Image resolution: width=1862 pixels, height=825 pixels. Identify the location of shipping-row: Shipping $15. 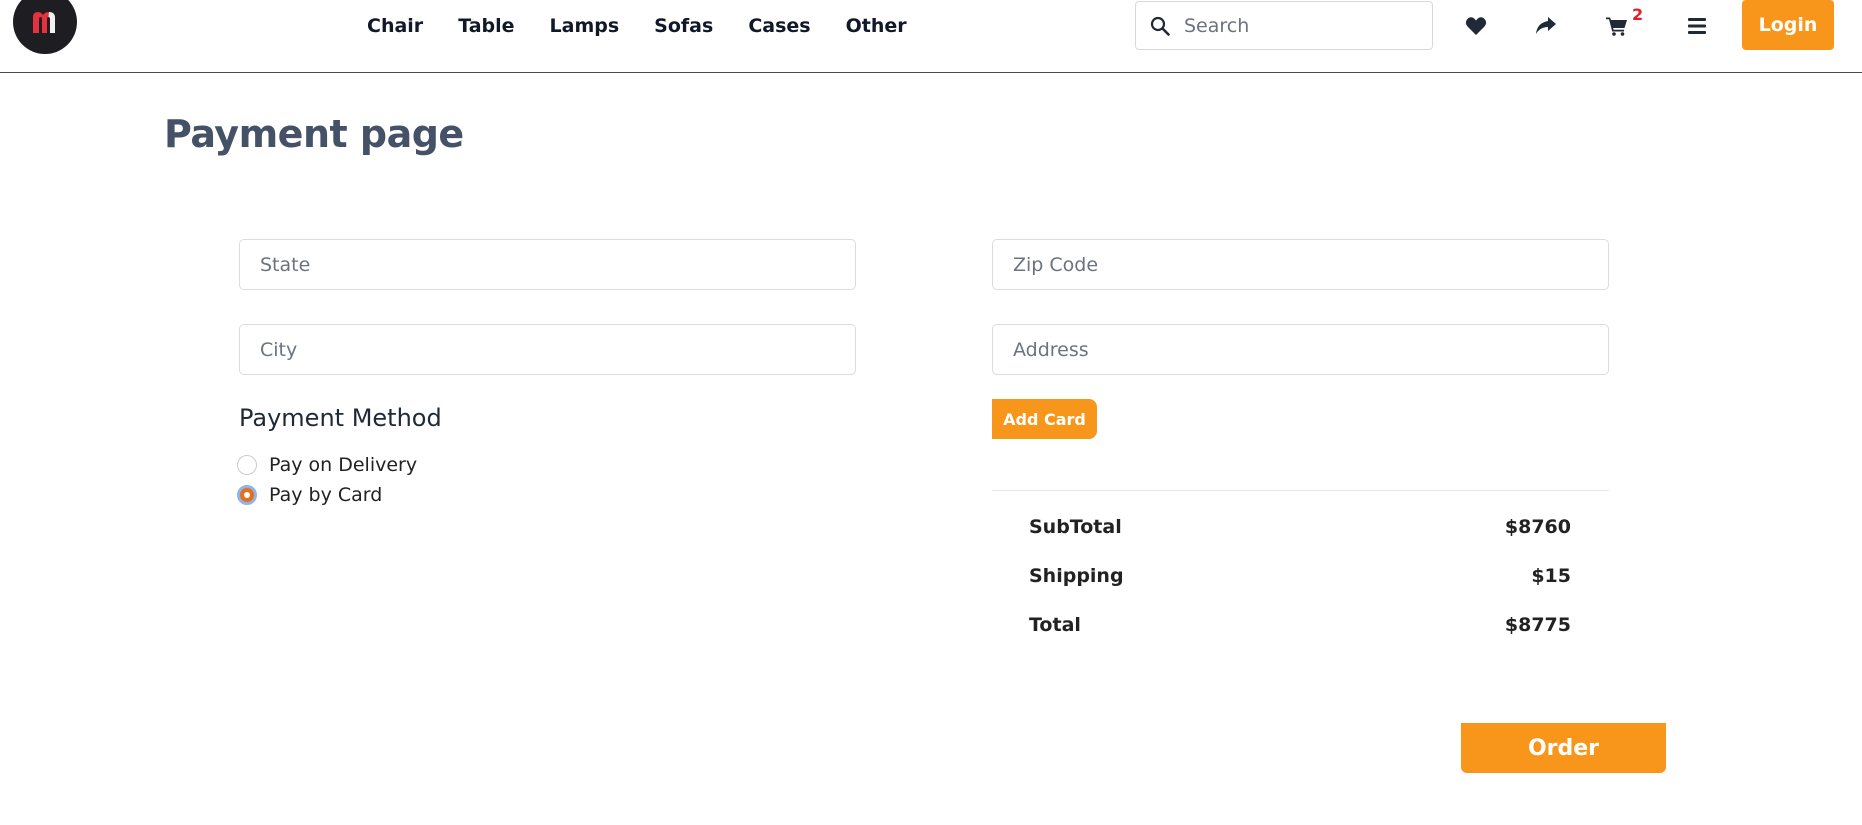
(1300, 576).